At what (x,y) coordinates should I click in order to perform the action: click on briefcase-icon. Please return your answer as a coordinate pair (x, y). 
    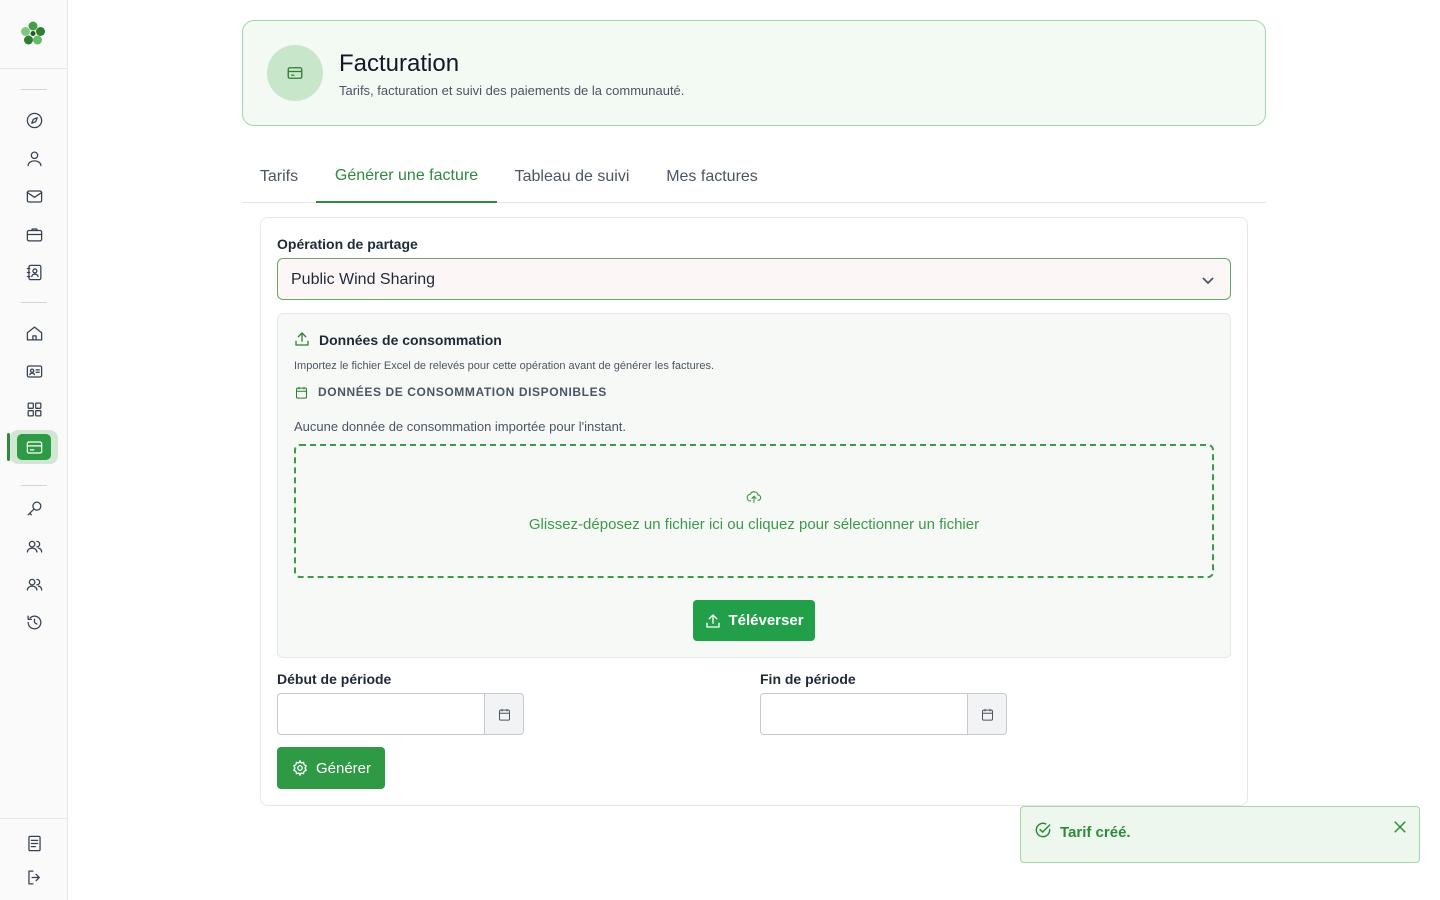
    Looking at the image, I should click on (34, 234).